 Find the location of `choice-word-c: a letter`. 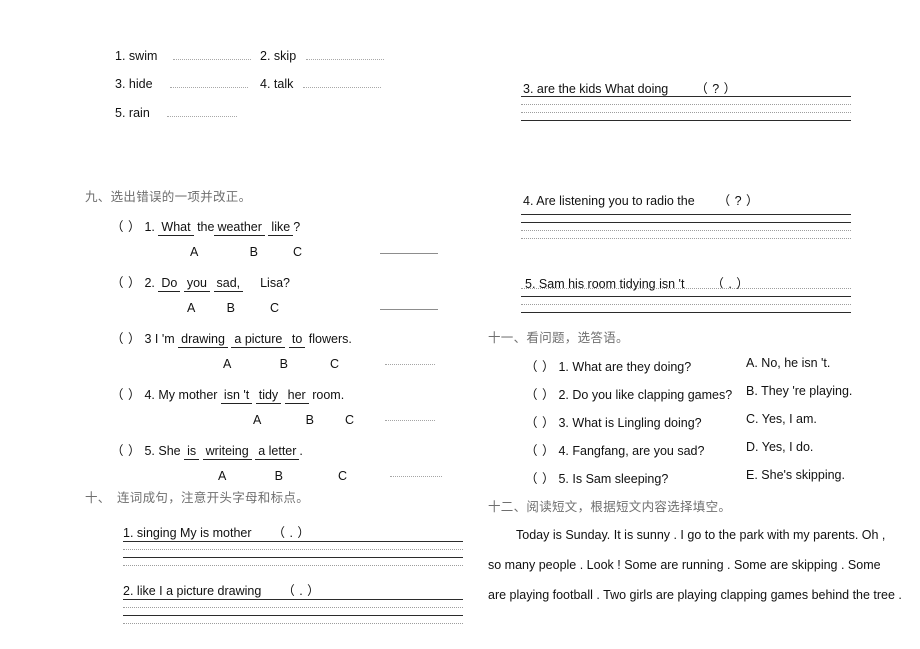

choice-word-c: a letter is located at coordinates (277, 452).